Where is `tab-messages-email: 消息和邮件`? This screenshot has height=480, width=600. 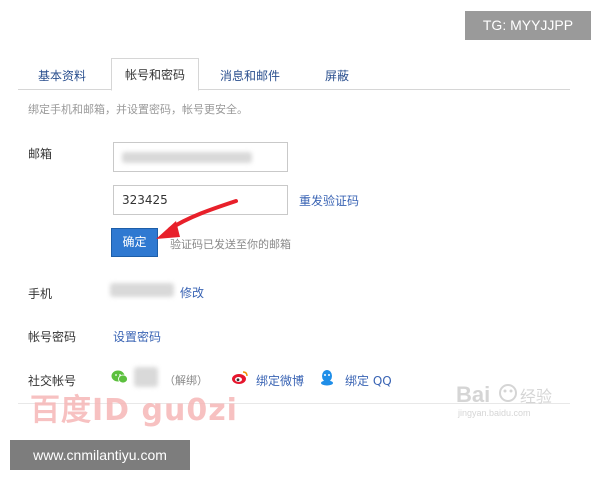 tab-messages-email: 消息和邮件 is located at coordinates (250, 76).